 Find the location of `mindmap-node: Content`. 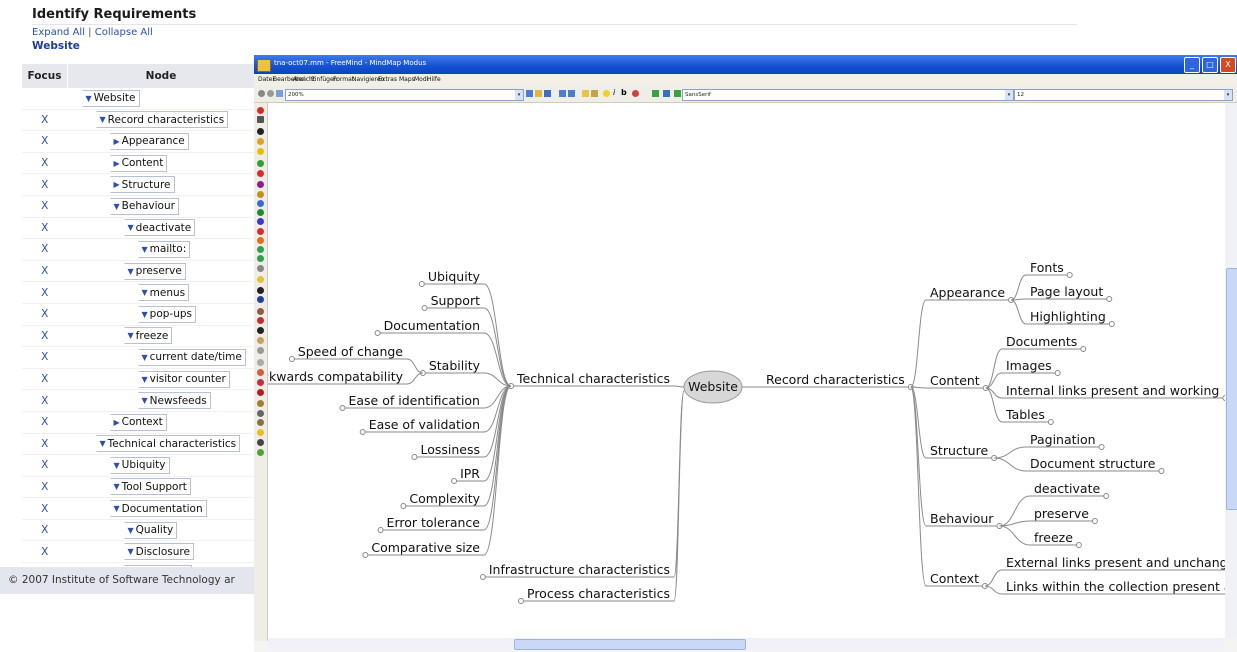

mindmap-node: Content is located at coordinates (955, 380).